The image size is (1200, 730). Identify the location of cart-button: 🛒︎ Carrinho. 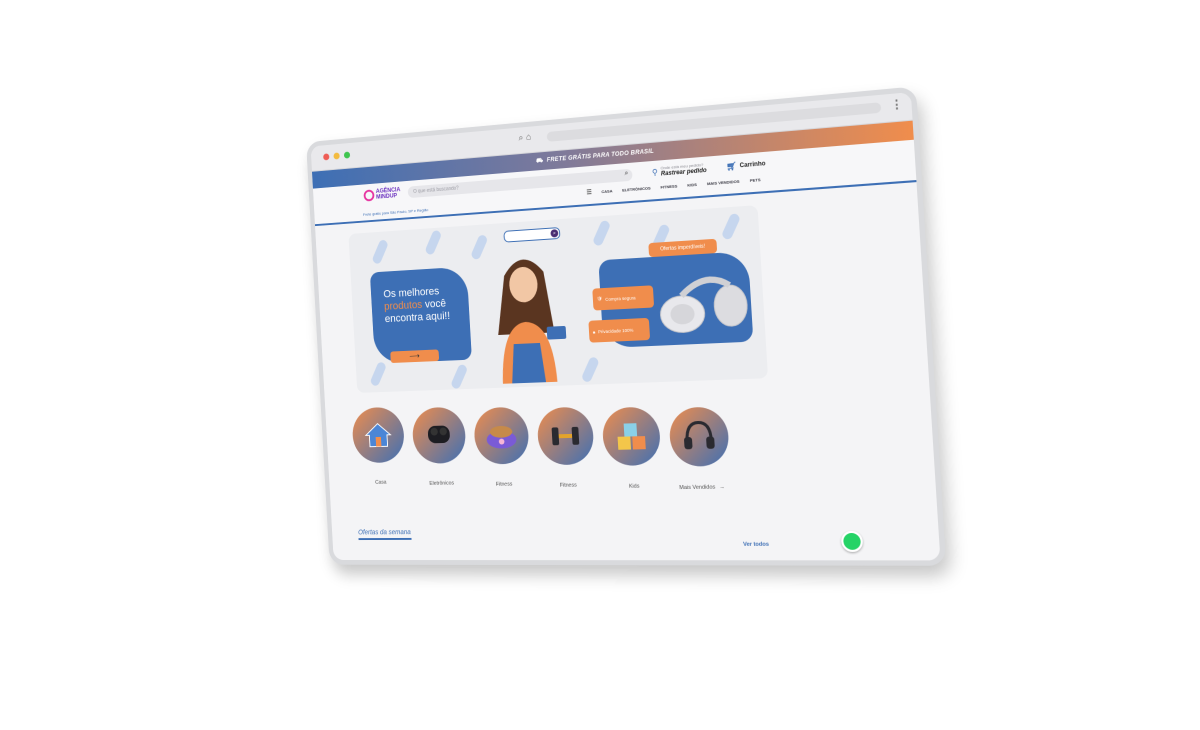
(745, 165).